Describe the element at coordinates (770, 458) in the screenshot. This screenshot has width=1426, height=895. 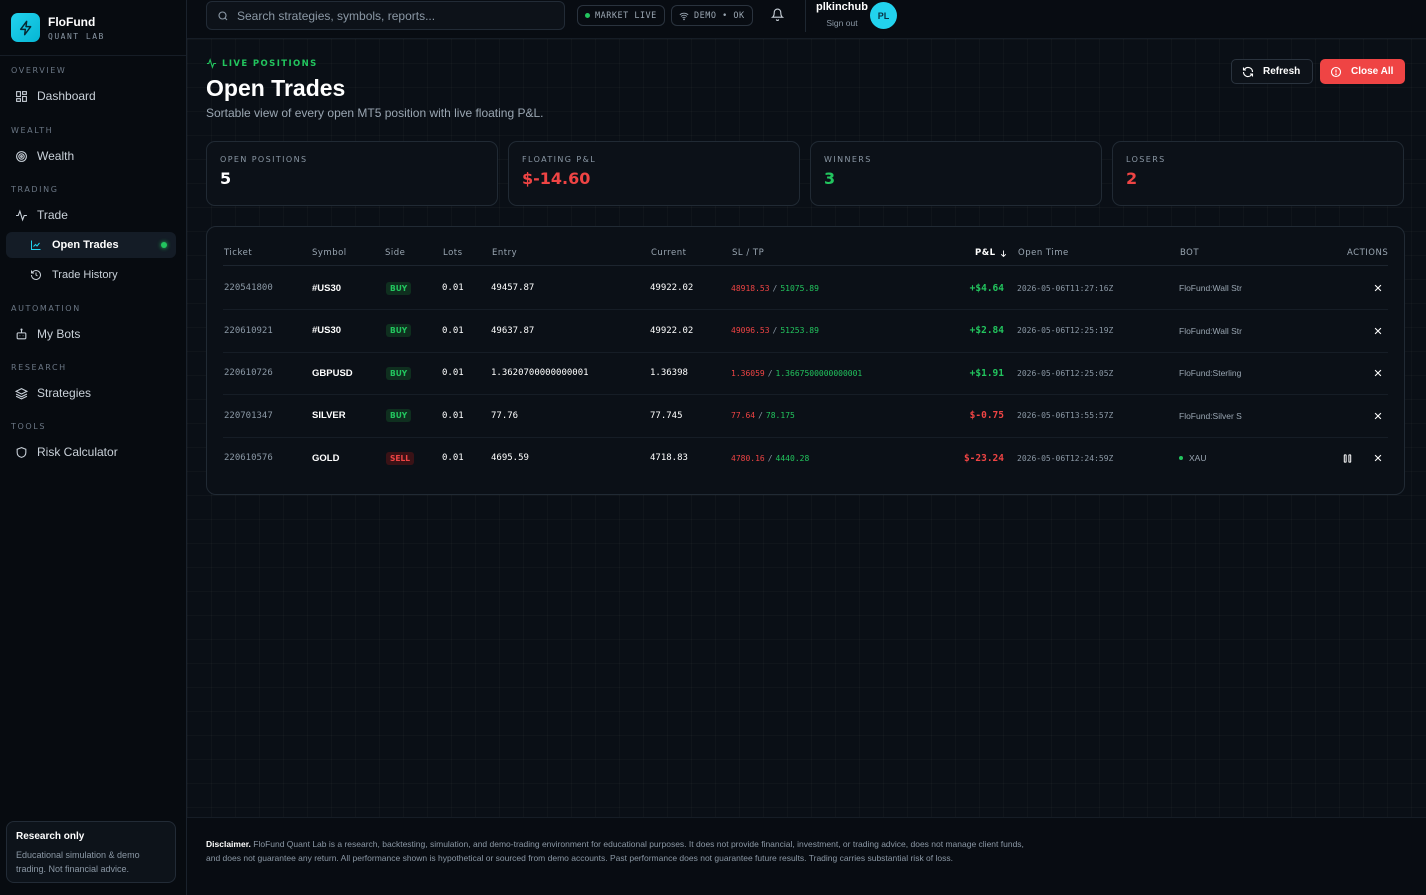
I see `cell-sltp: 4780.16/4440.28` at that location.